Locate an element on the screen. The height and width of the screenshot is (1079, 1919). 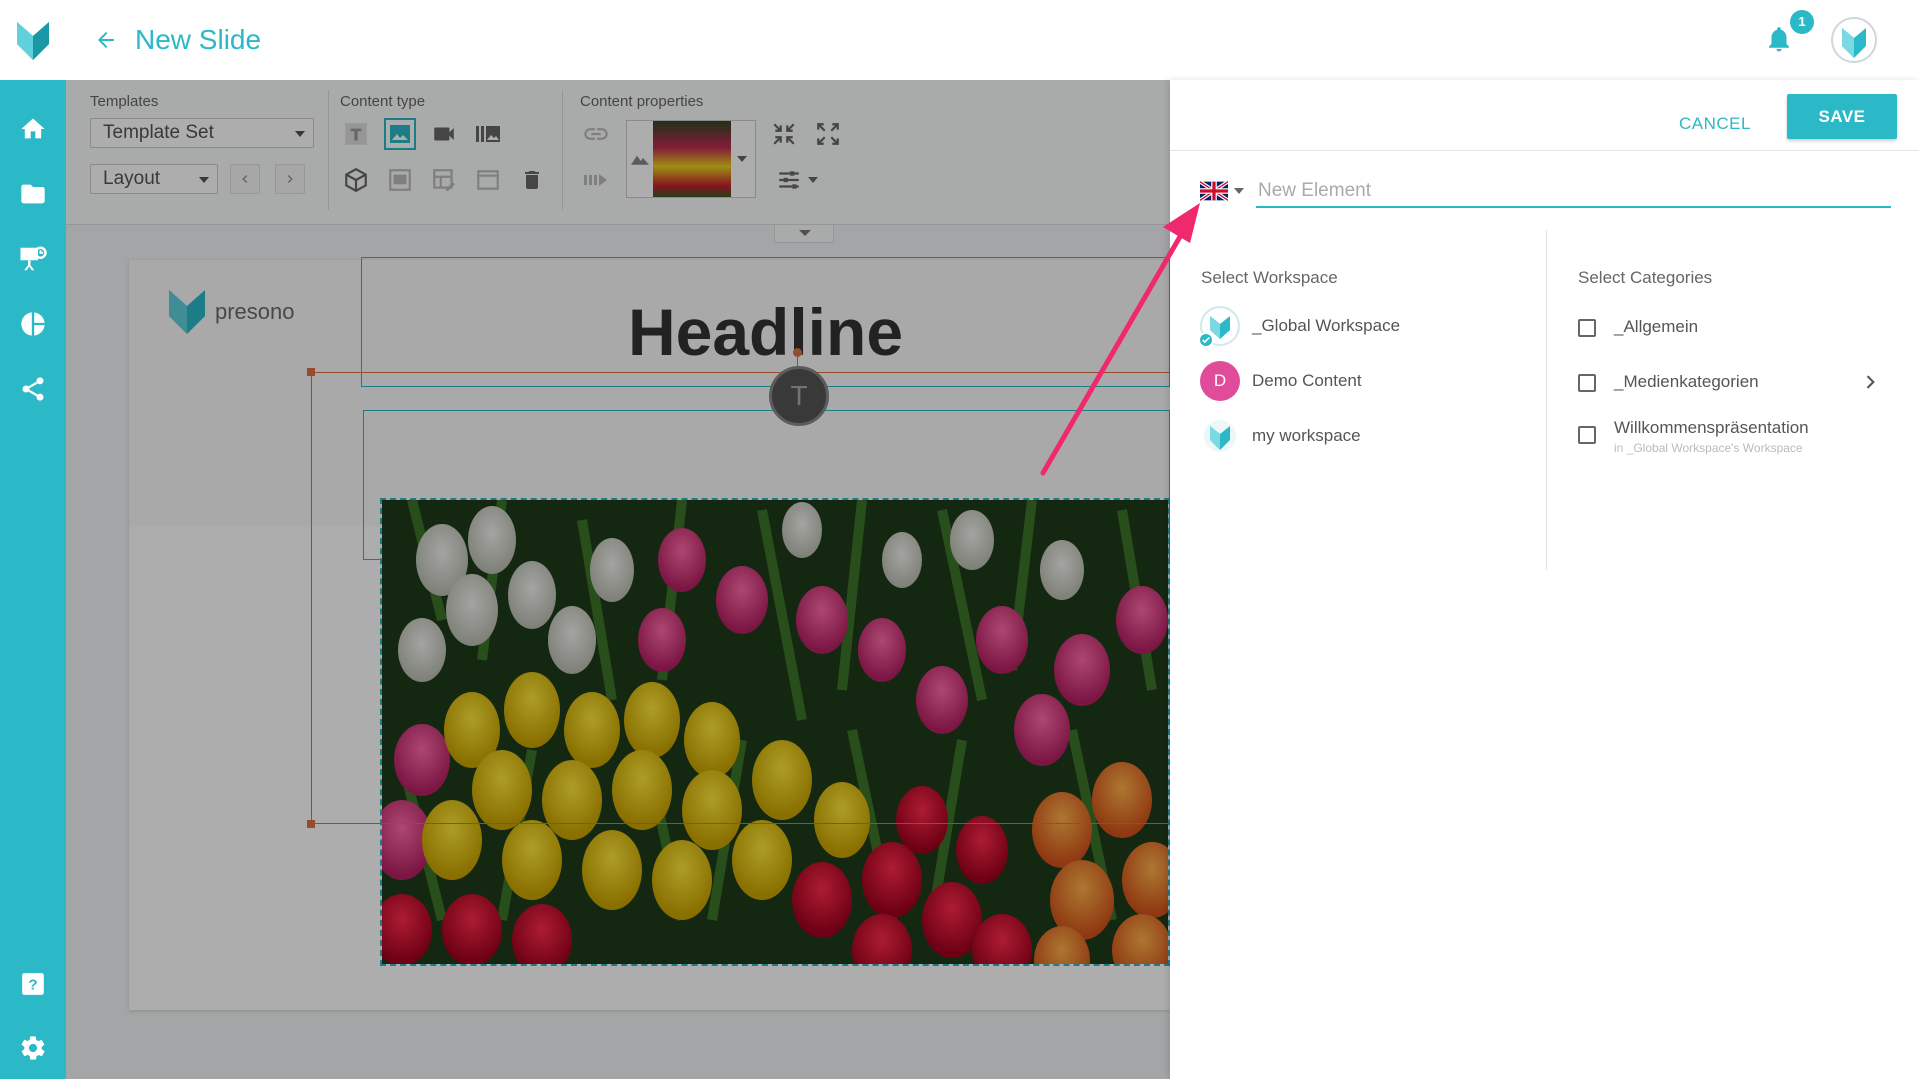
avatar-icon is located at coordinates (1854, 40).